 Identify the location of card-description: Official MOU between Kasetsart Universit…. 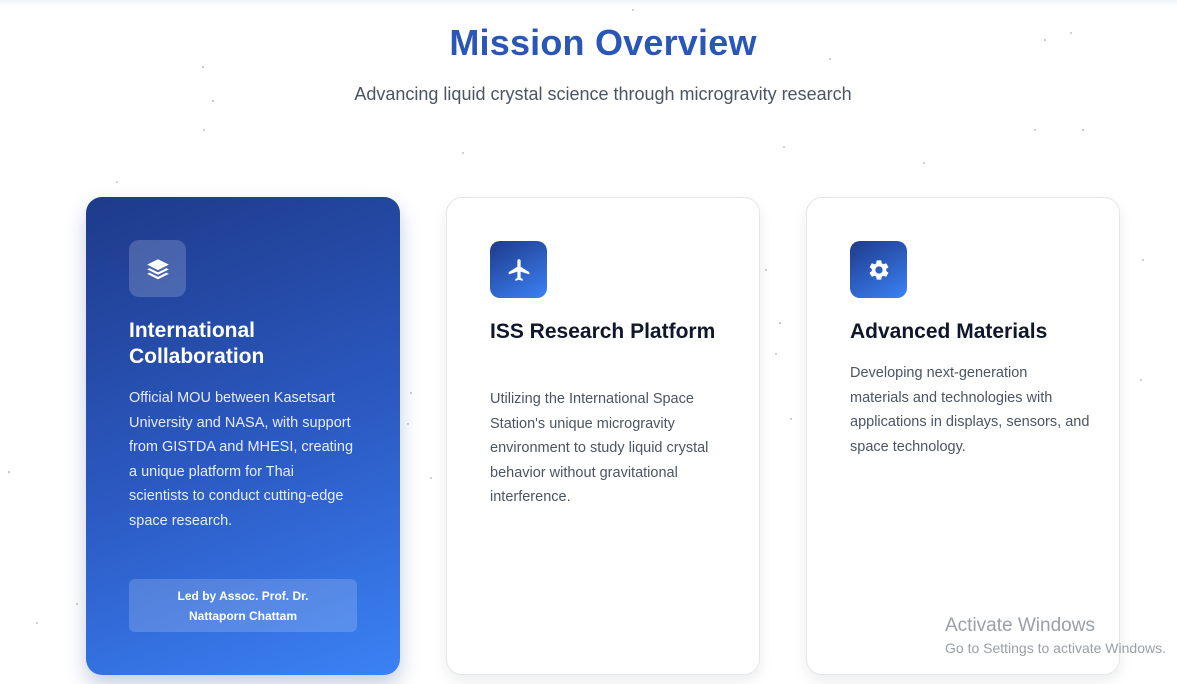
(241, 459).